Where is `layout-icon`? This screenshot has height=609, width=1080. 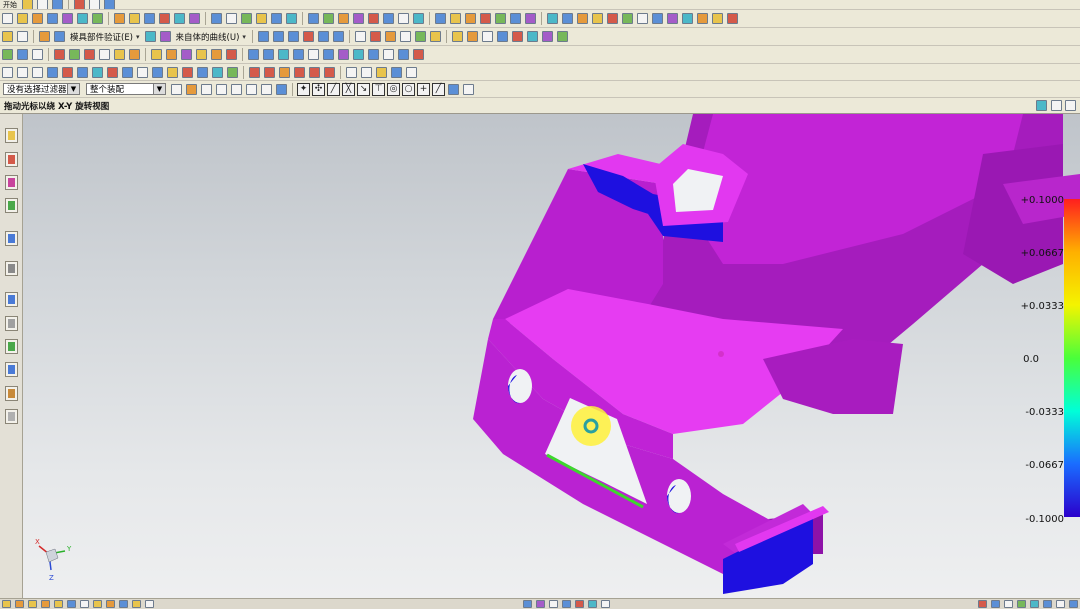
layout-icon is located at coordinates (396, 72).